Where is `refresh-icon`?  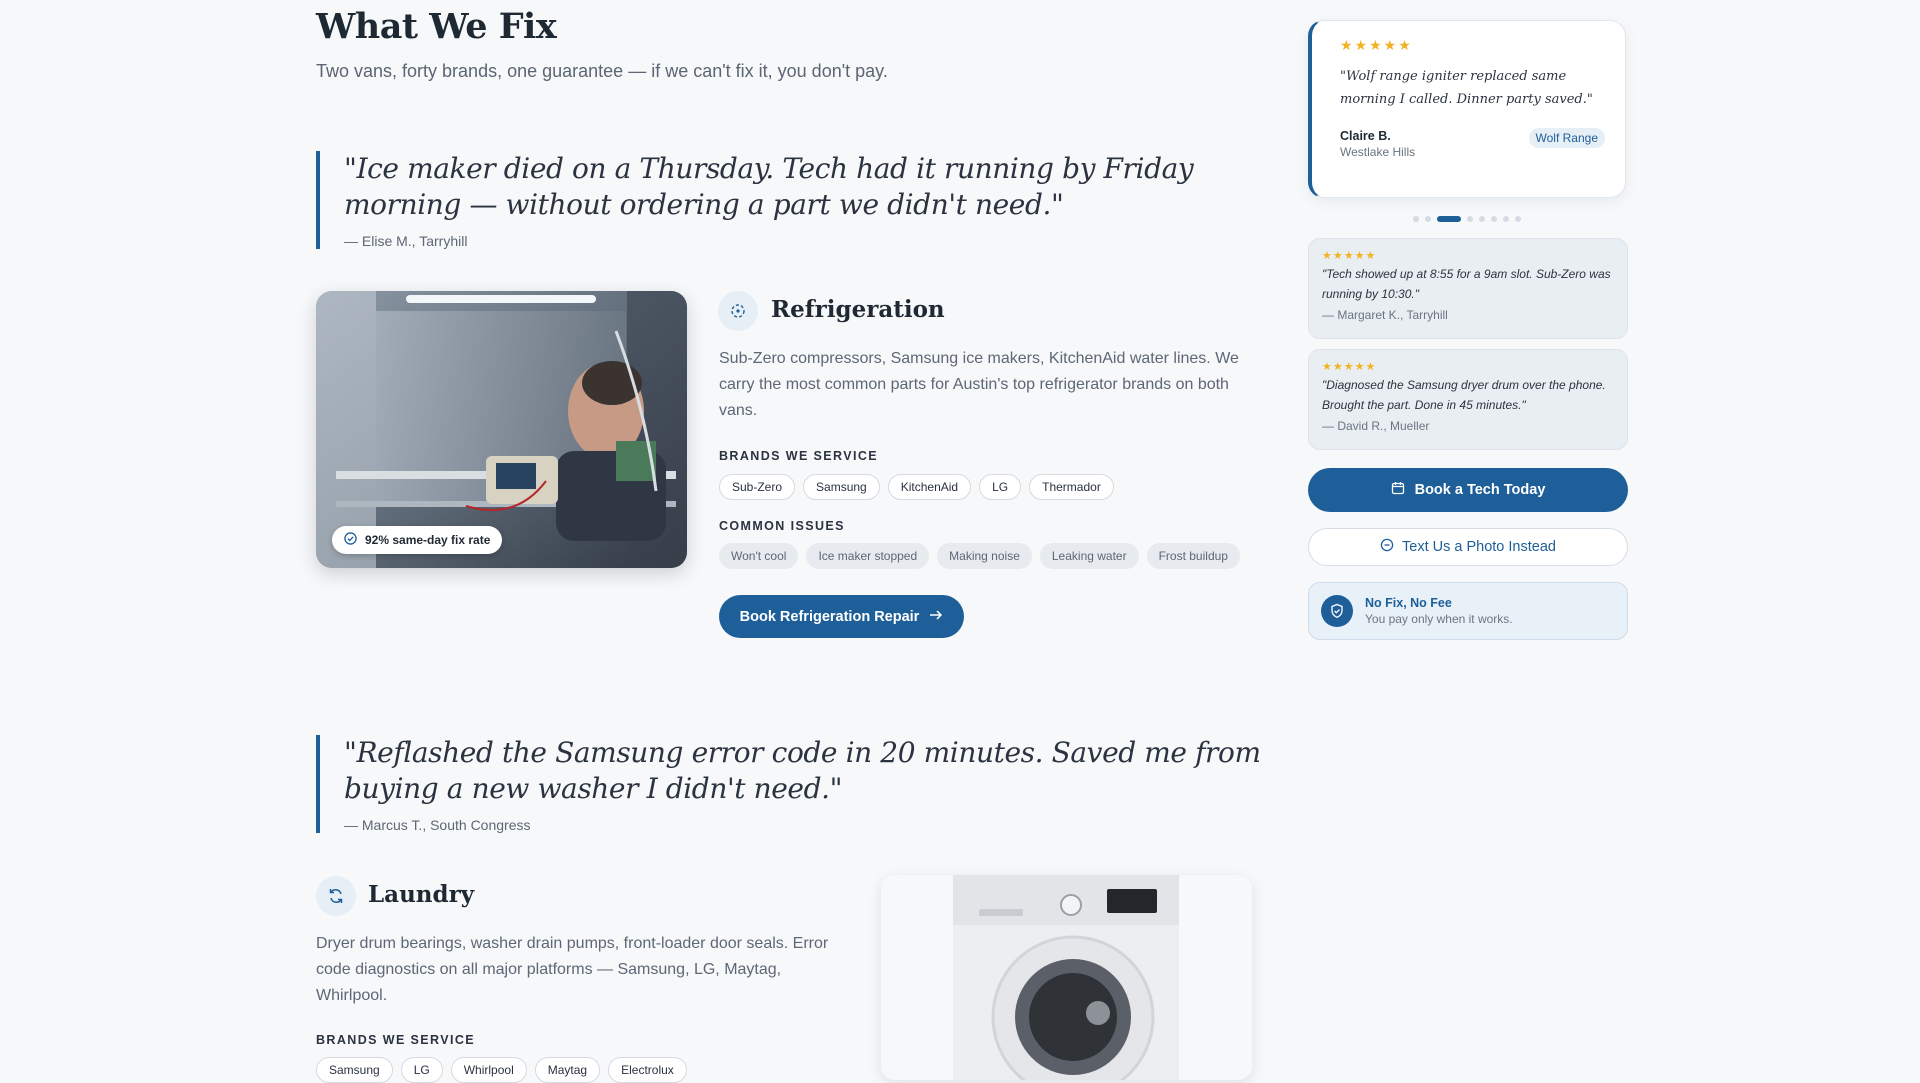
refresh-icon is located at coordinates (336, 896).